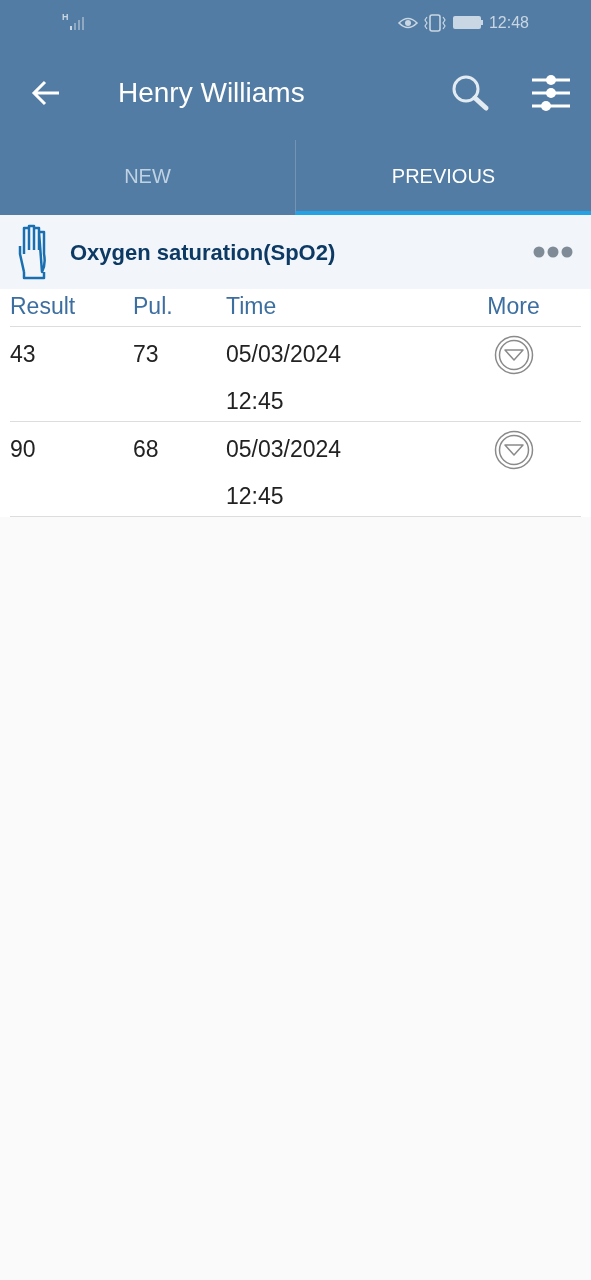  Describe the element at coordinates (23, 354) in the screenshot. I see `table-cell-text: 43` at that location.